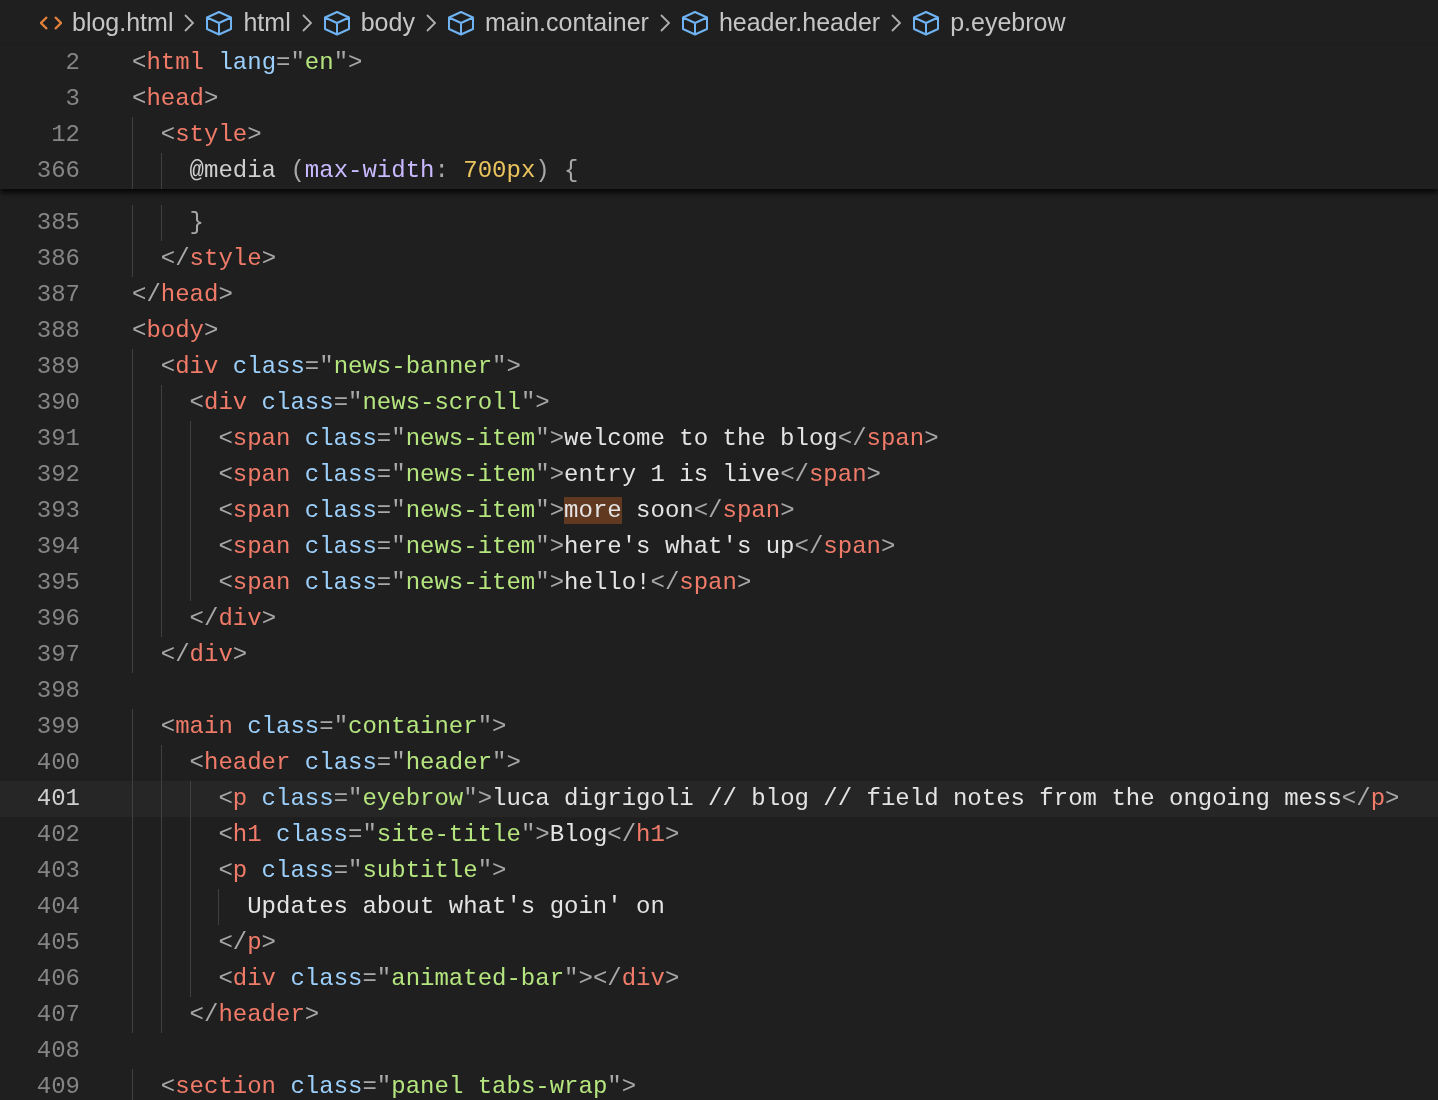 This screenshot has height=1100, width=1438. Describe the element at coordinates (57, 871) in the screenshot. I see `line-number: 403` at that location.